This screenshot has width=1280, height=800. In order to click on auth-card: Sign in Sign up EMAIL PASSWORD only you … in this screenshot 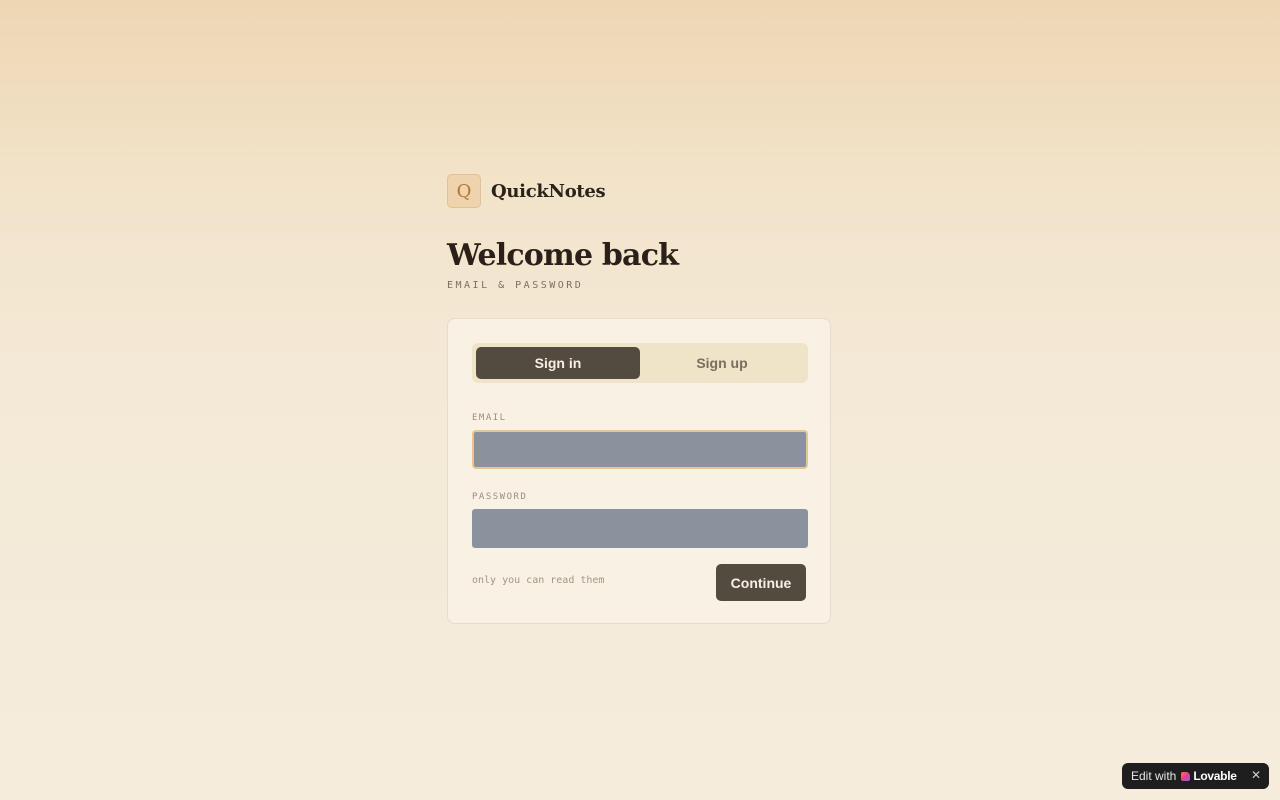, I will do `click(639, 471)`.